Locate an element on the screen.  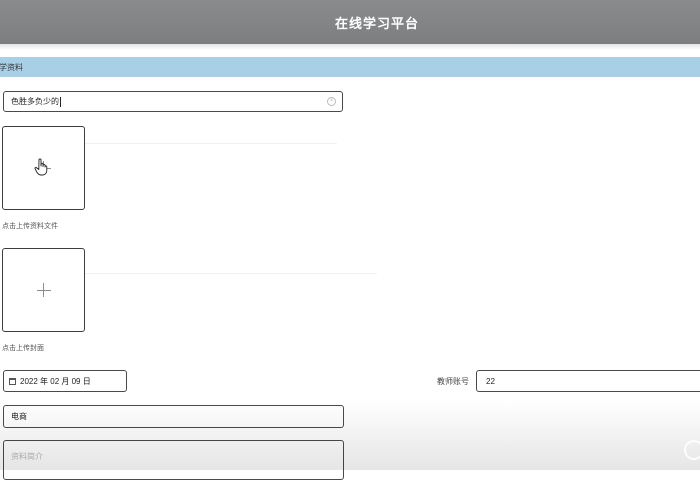
material-title-value: 色胜多负少的 is located at coordinates (35, 101).